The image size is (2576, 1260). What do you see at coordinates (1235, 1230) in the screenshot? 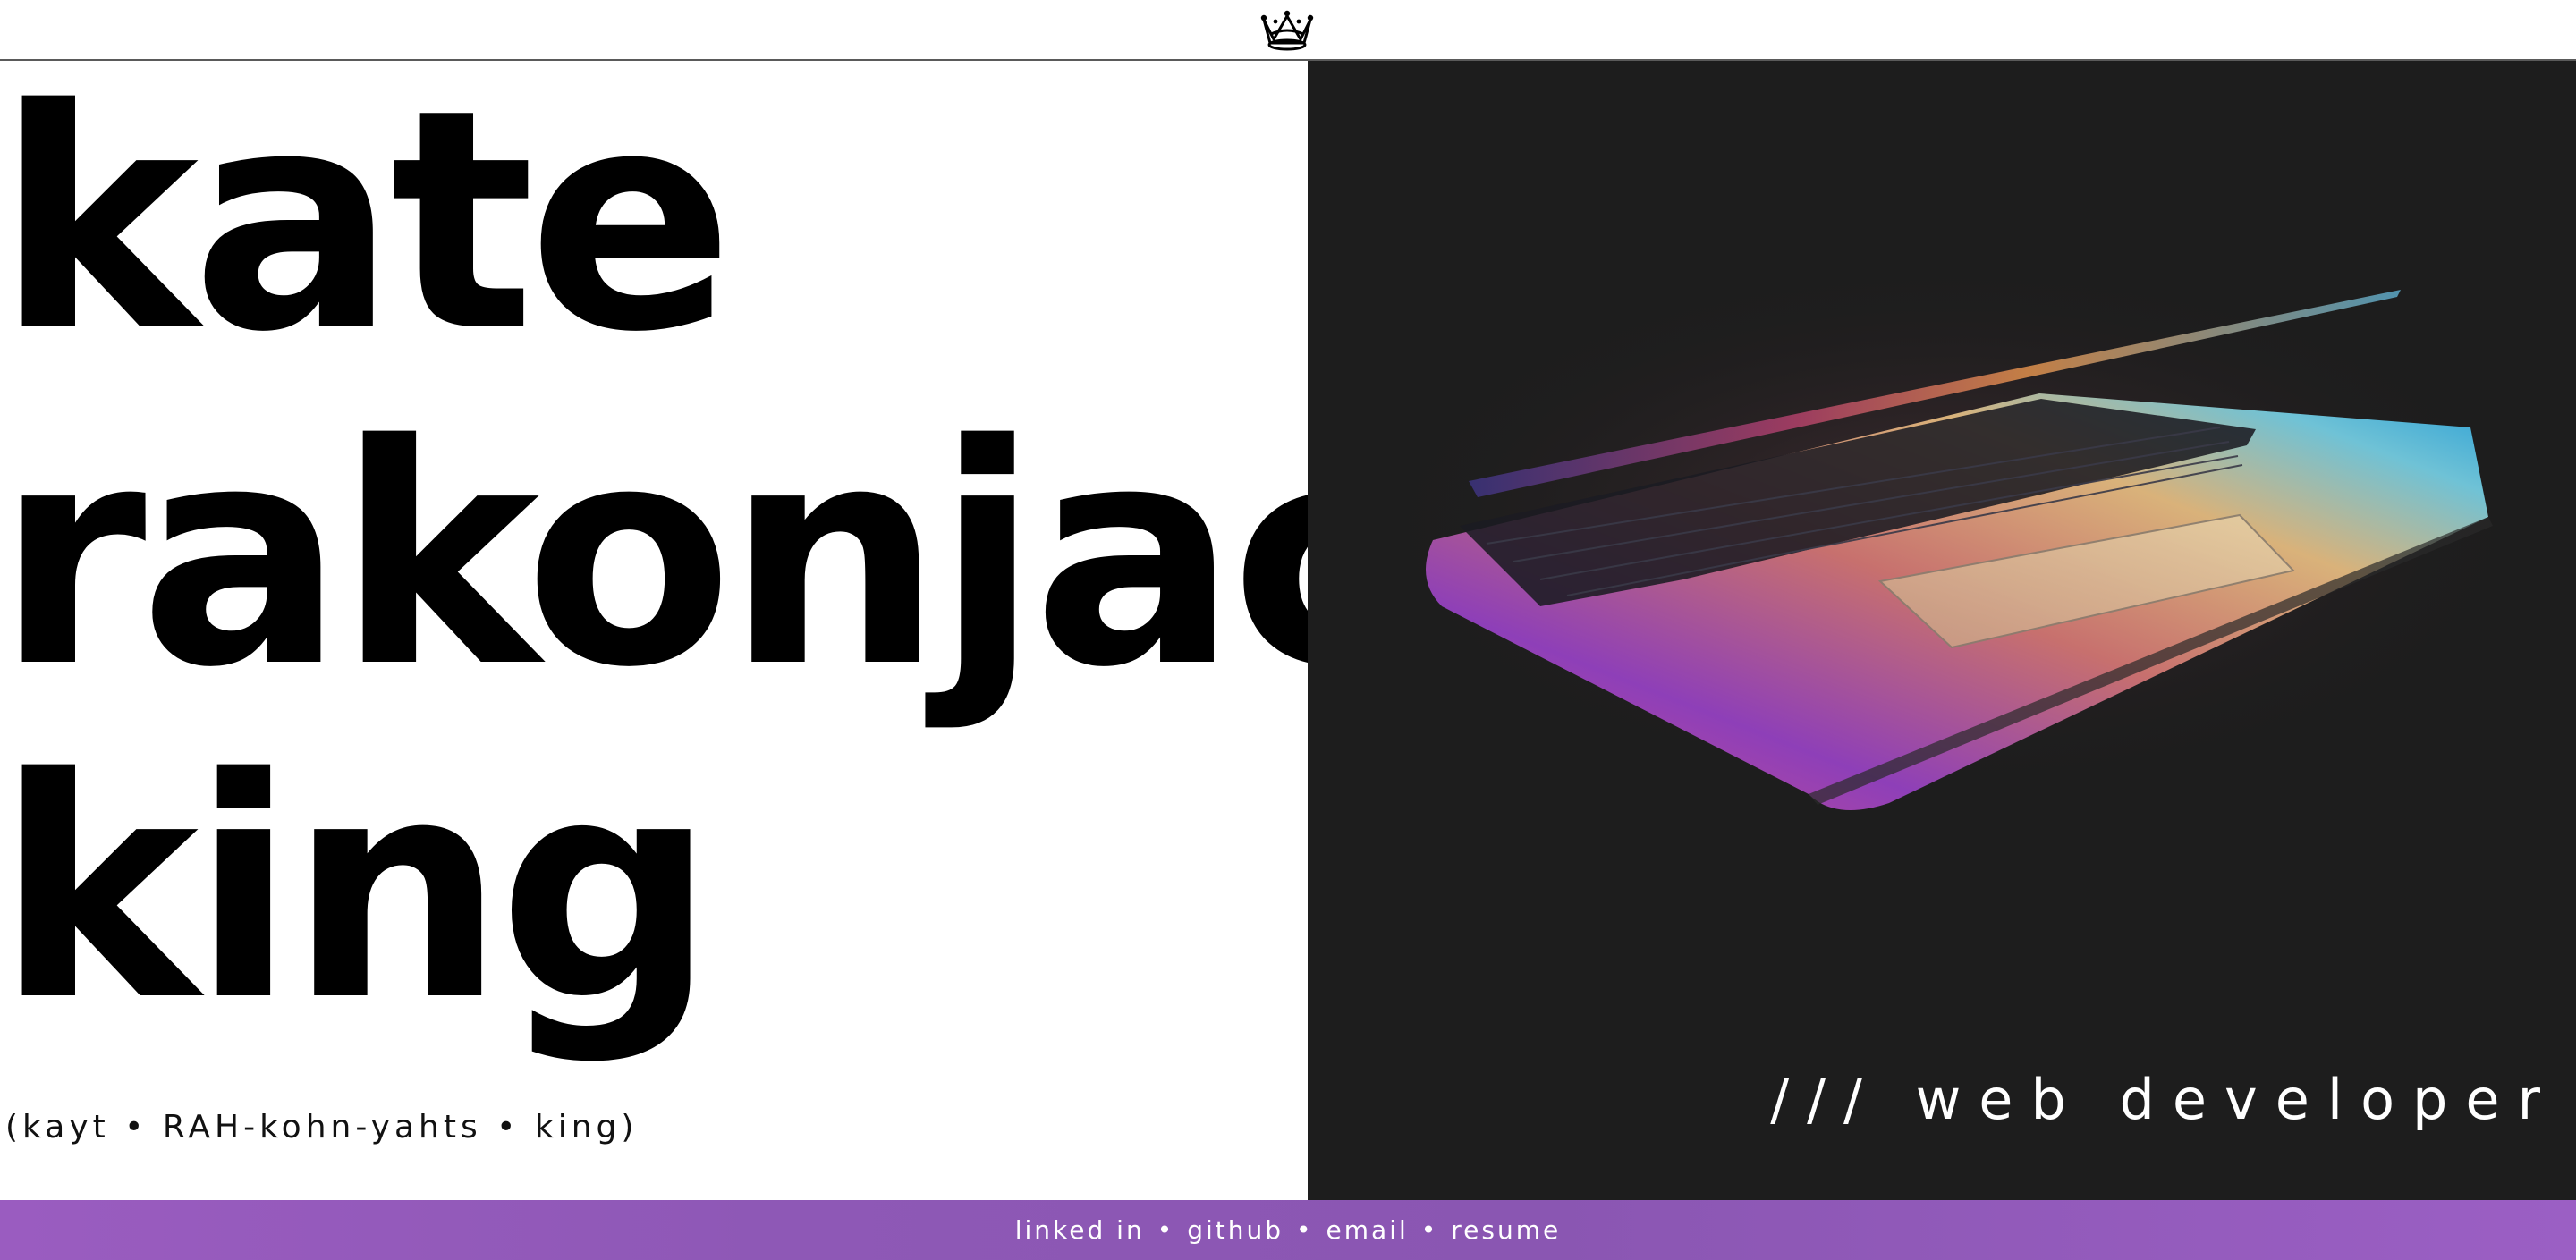
I see `github-link: github` at bounding box center [1235, 1230].